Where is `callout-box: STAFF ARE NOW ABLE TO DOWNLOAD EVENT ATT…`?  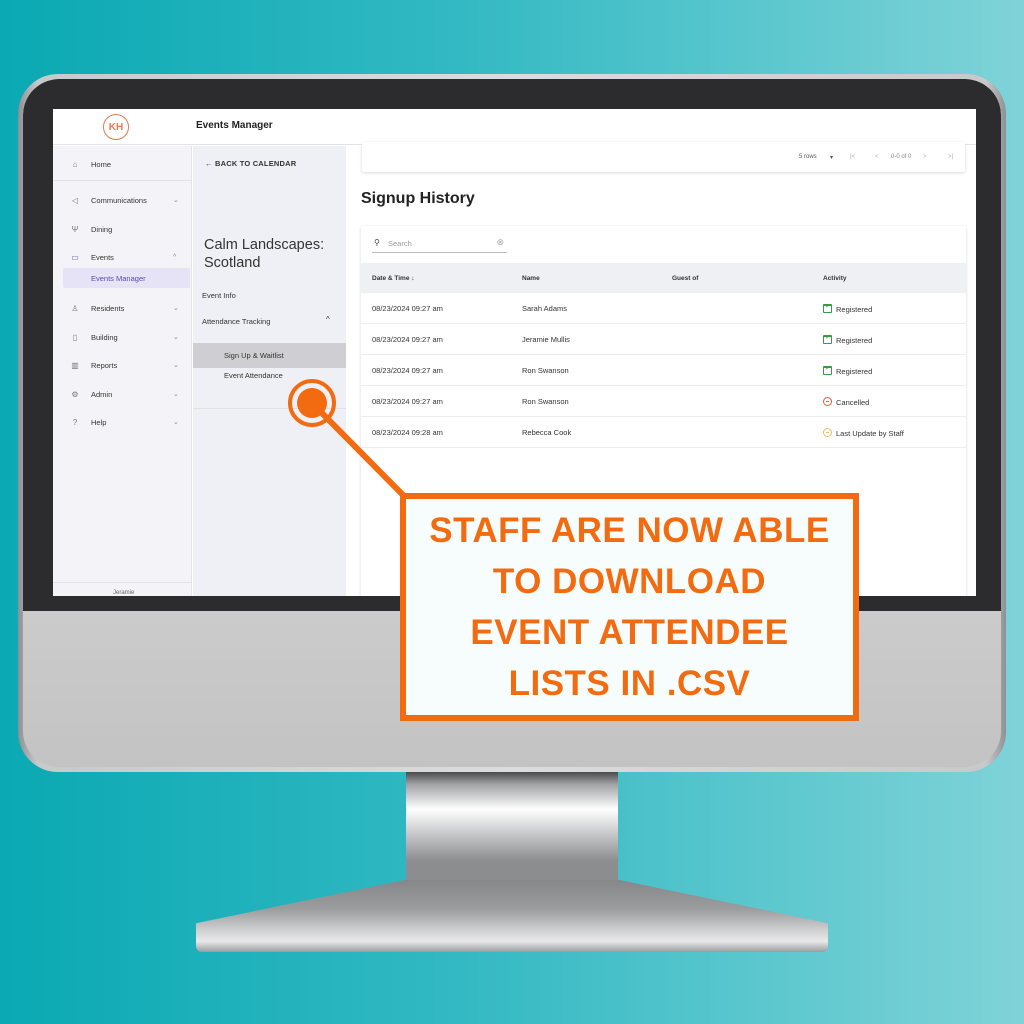 callout-box: STAFF ARE NOW ABLE TO DOWNLOAD EVENT ATT… is located at coordinates (629, 607).